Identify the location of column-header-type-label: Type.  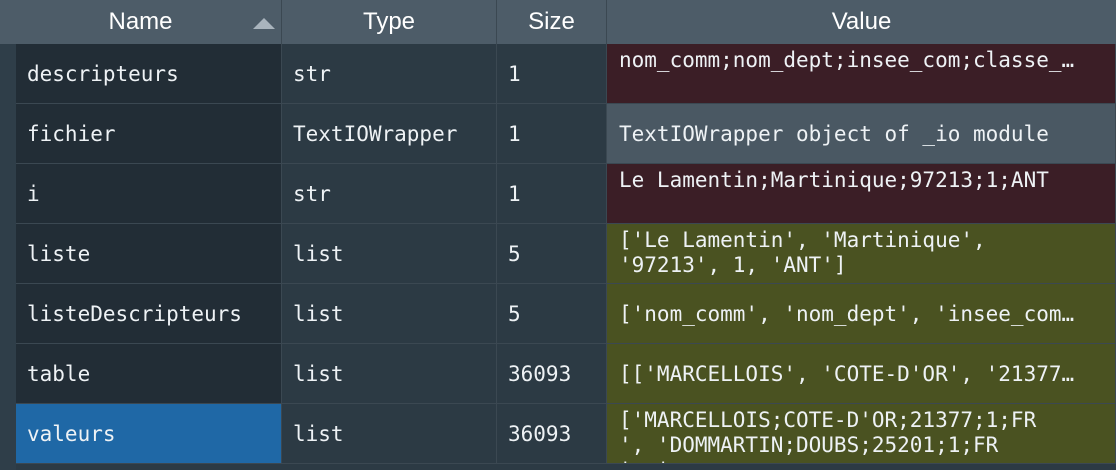
(389, 21).